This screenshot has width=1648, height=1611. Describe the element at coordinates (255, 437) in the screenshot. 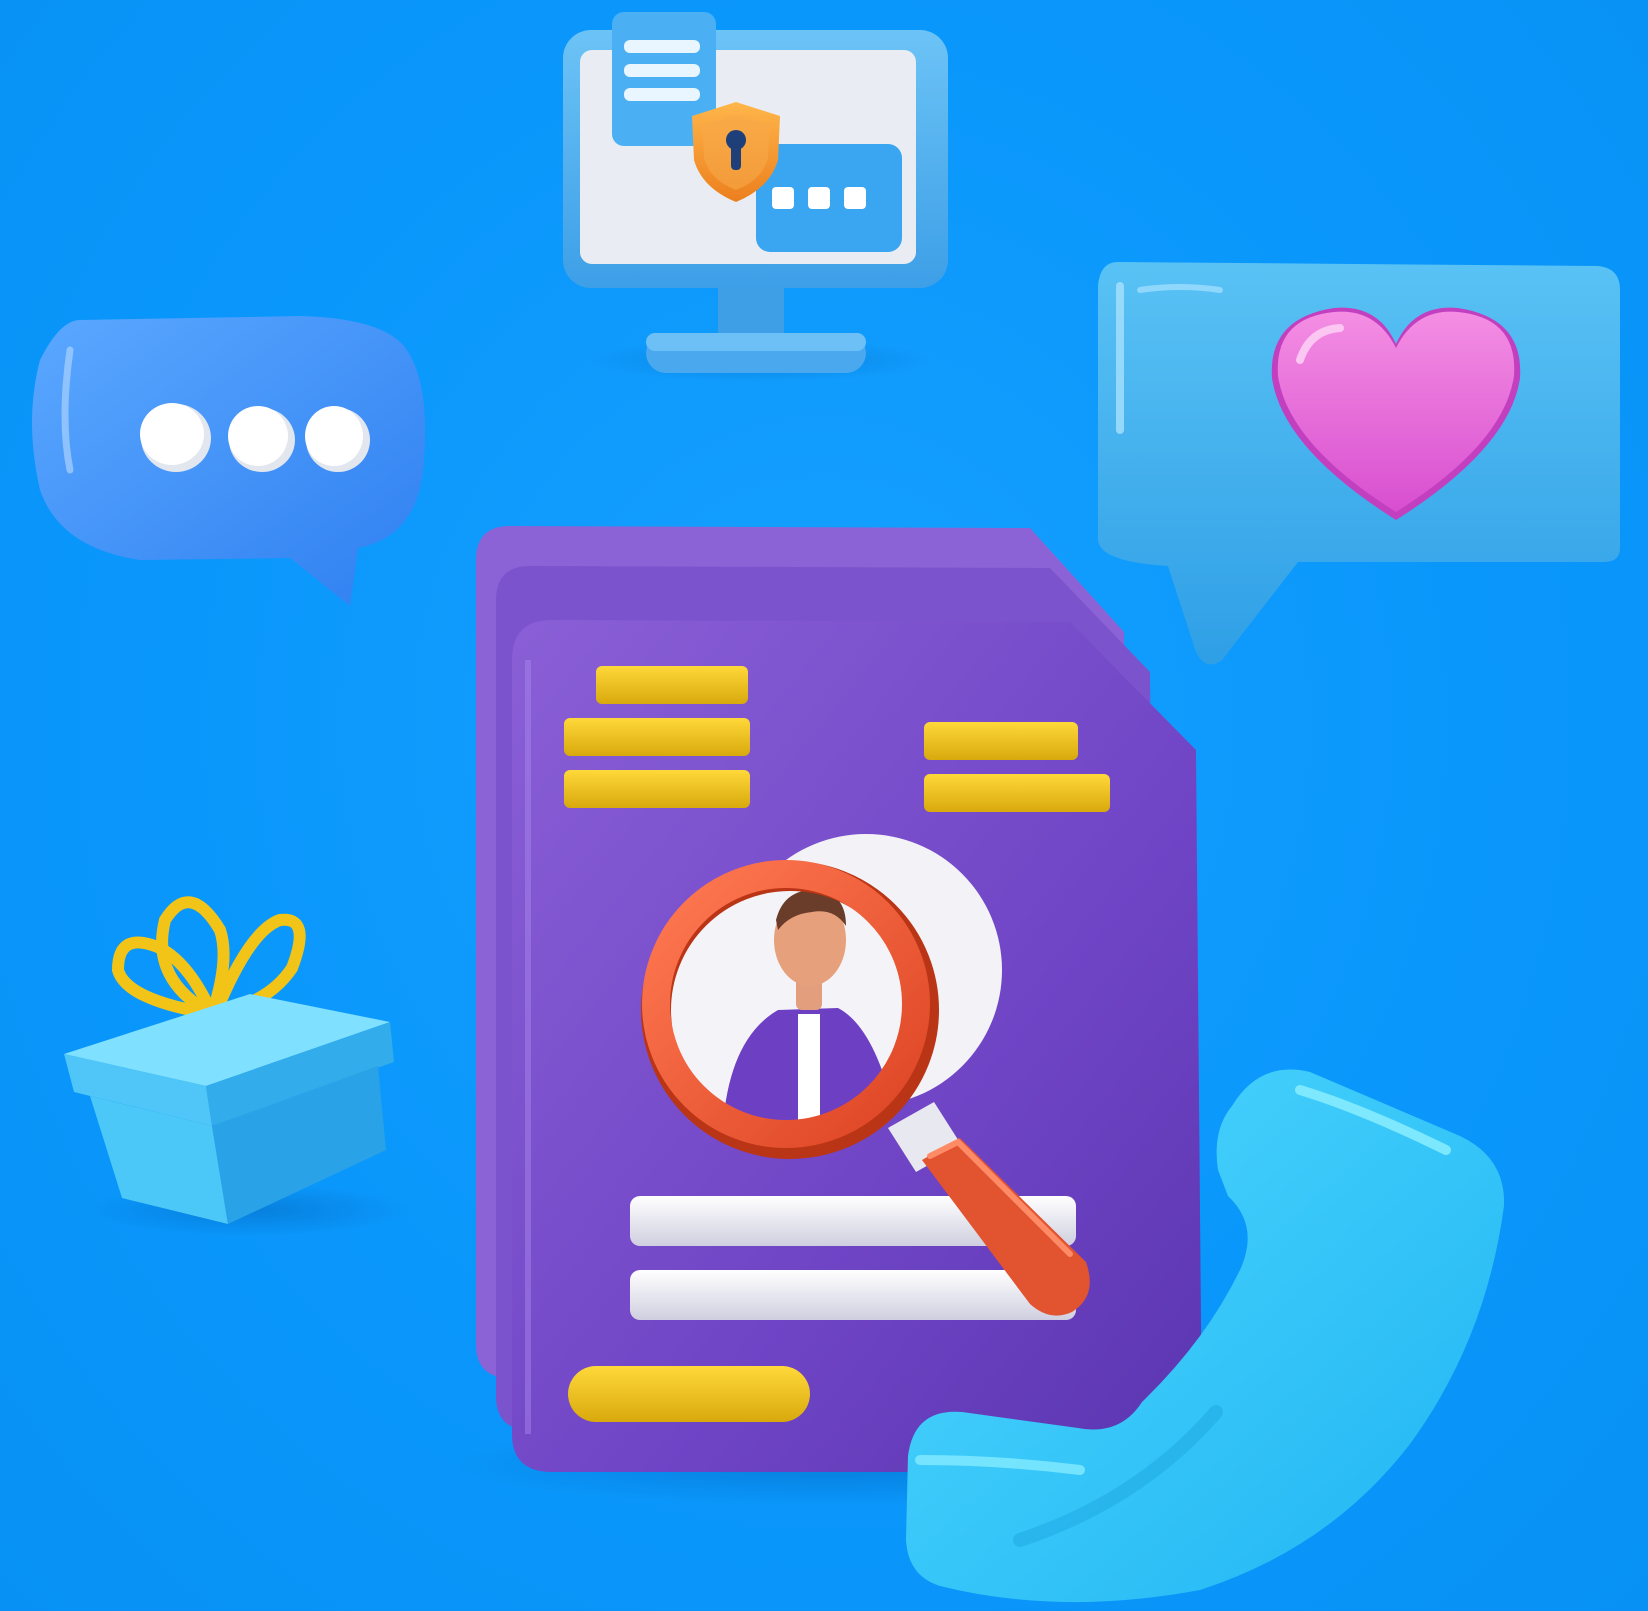

I see `ellipsis-dots-icon` at that location.